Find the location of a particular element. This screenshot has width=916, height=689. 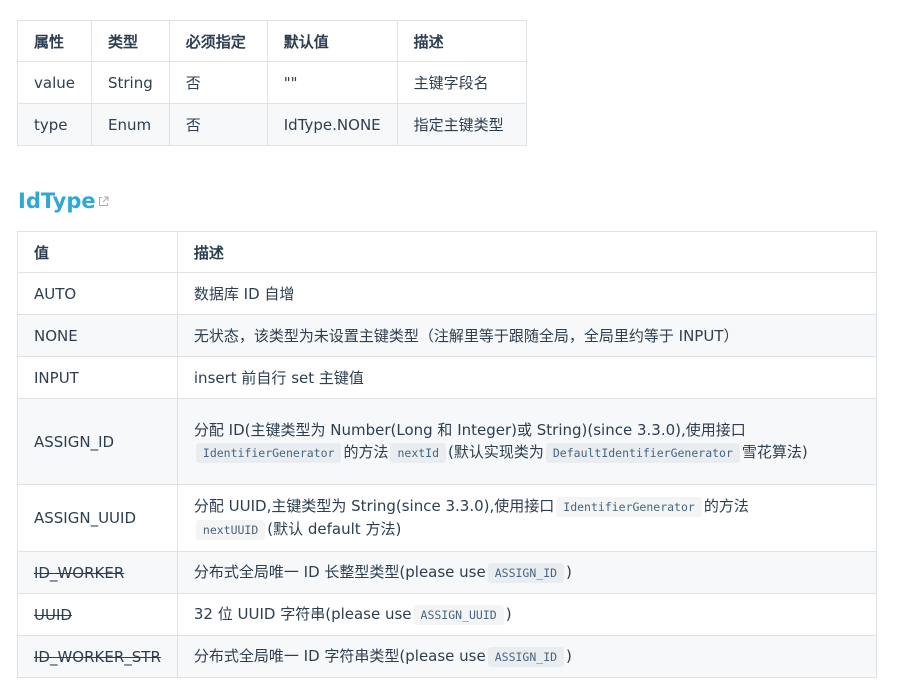

table-row: AUTO 数据库 ID 自增 is located at coordinates (447, 293).